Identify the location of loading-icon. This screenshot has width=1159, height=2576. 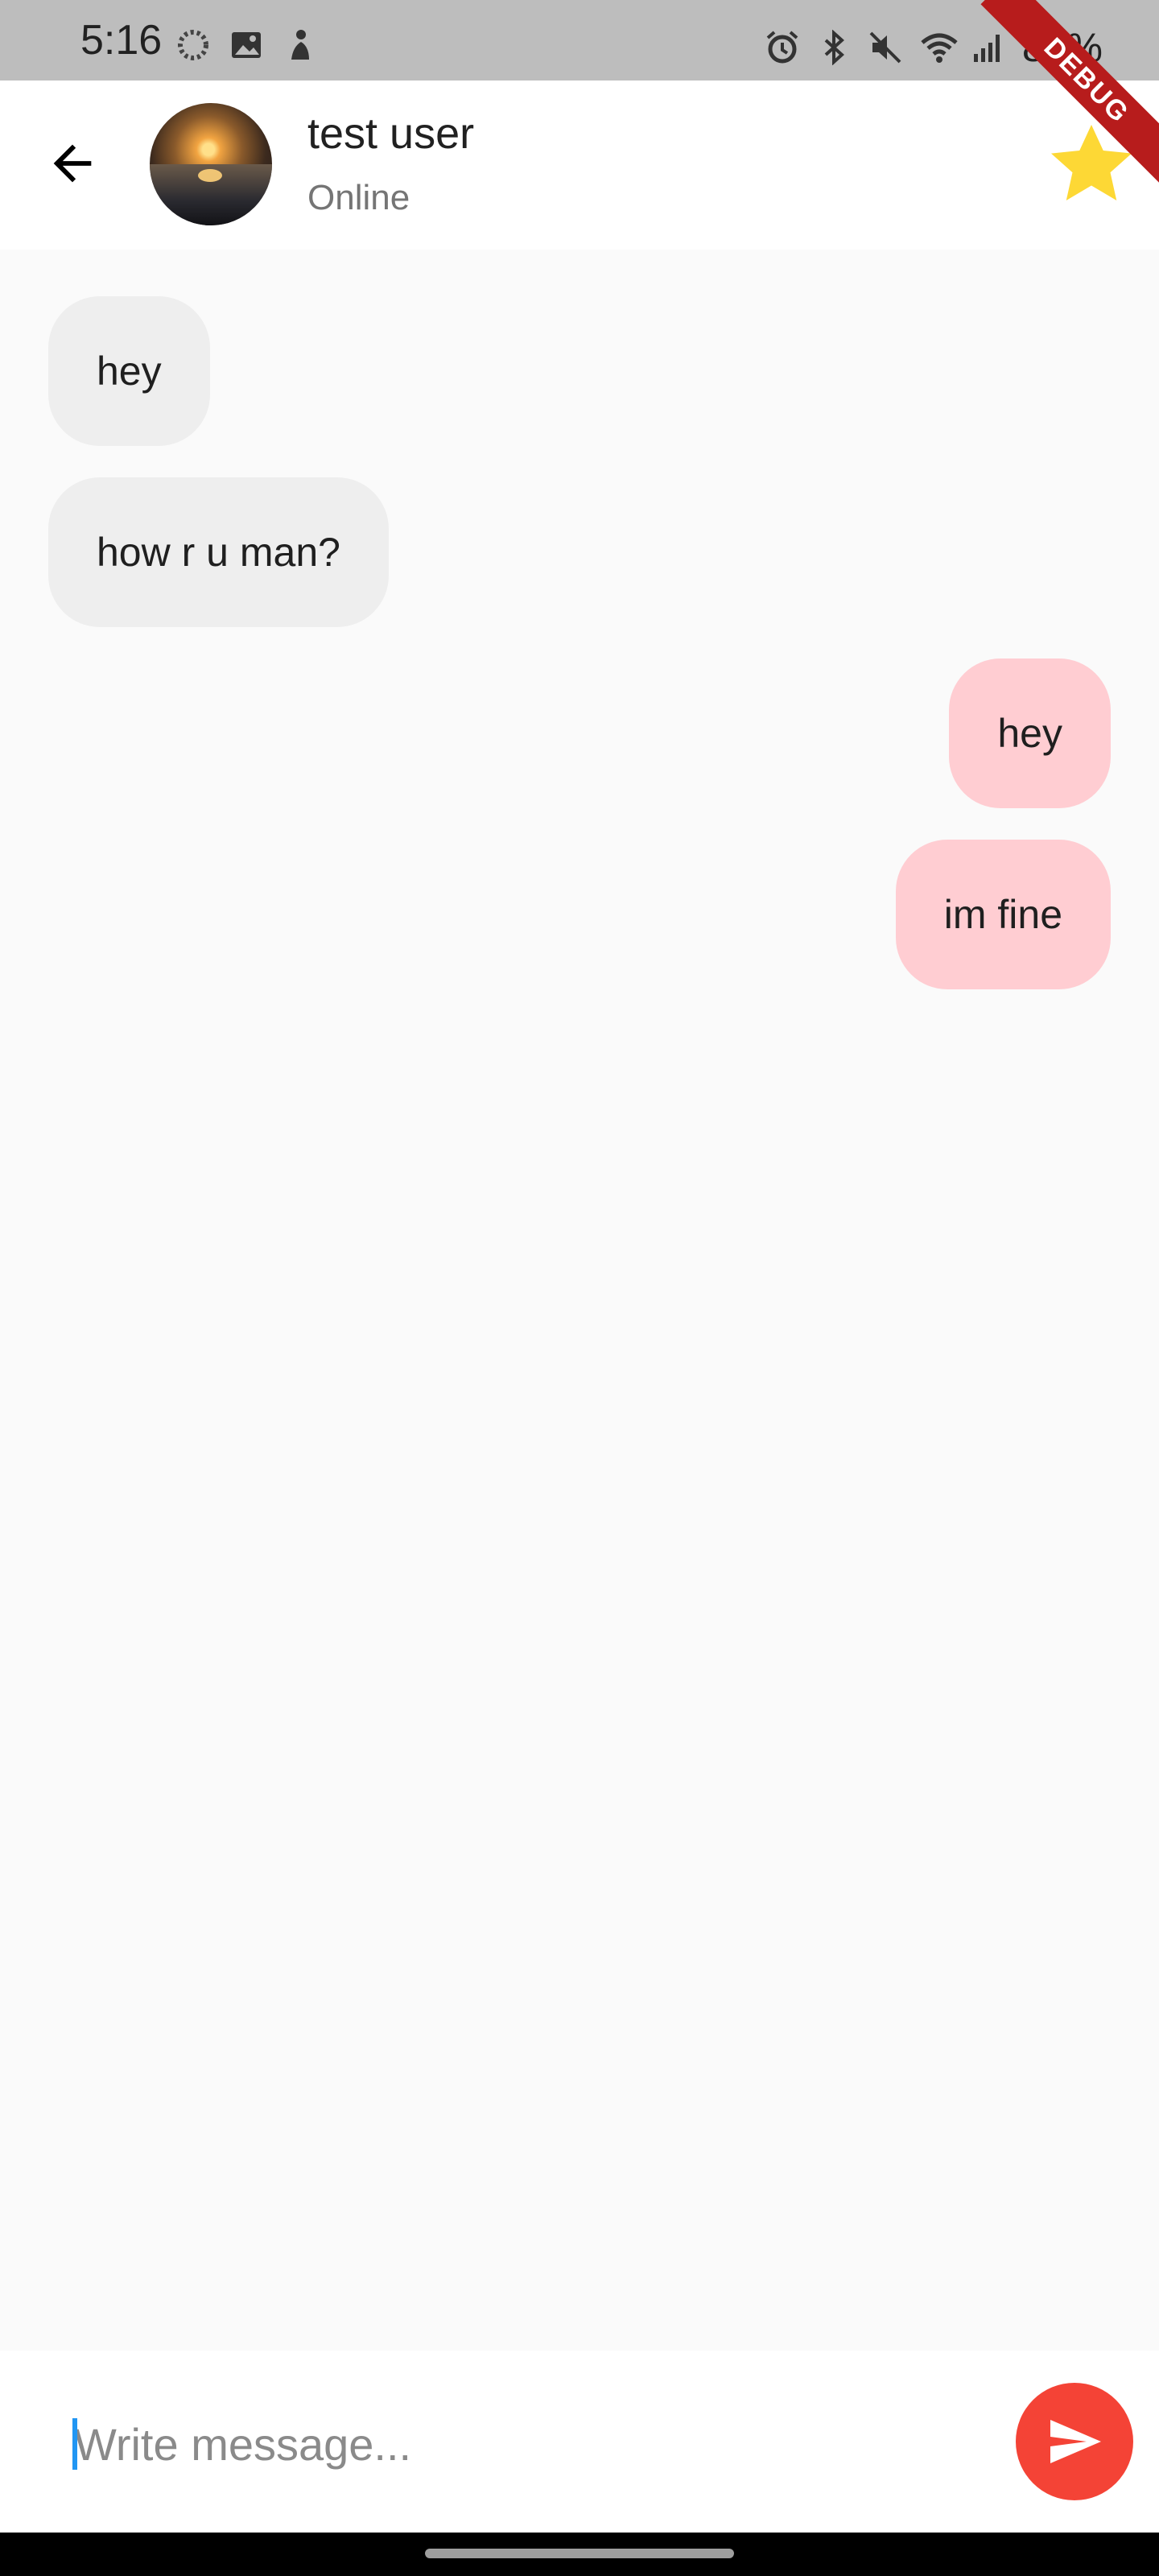
(193, 45).